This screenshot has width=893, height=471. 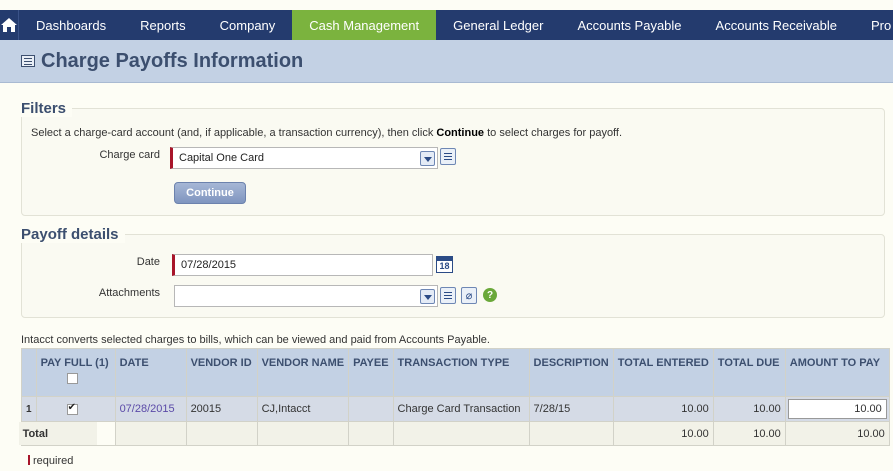 What do you see at coordinates (221, 372) in the screenshot?
I see `col-vendor-id: VENDOR ID` at bounding box center [221, 372].